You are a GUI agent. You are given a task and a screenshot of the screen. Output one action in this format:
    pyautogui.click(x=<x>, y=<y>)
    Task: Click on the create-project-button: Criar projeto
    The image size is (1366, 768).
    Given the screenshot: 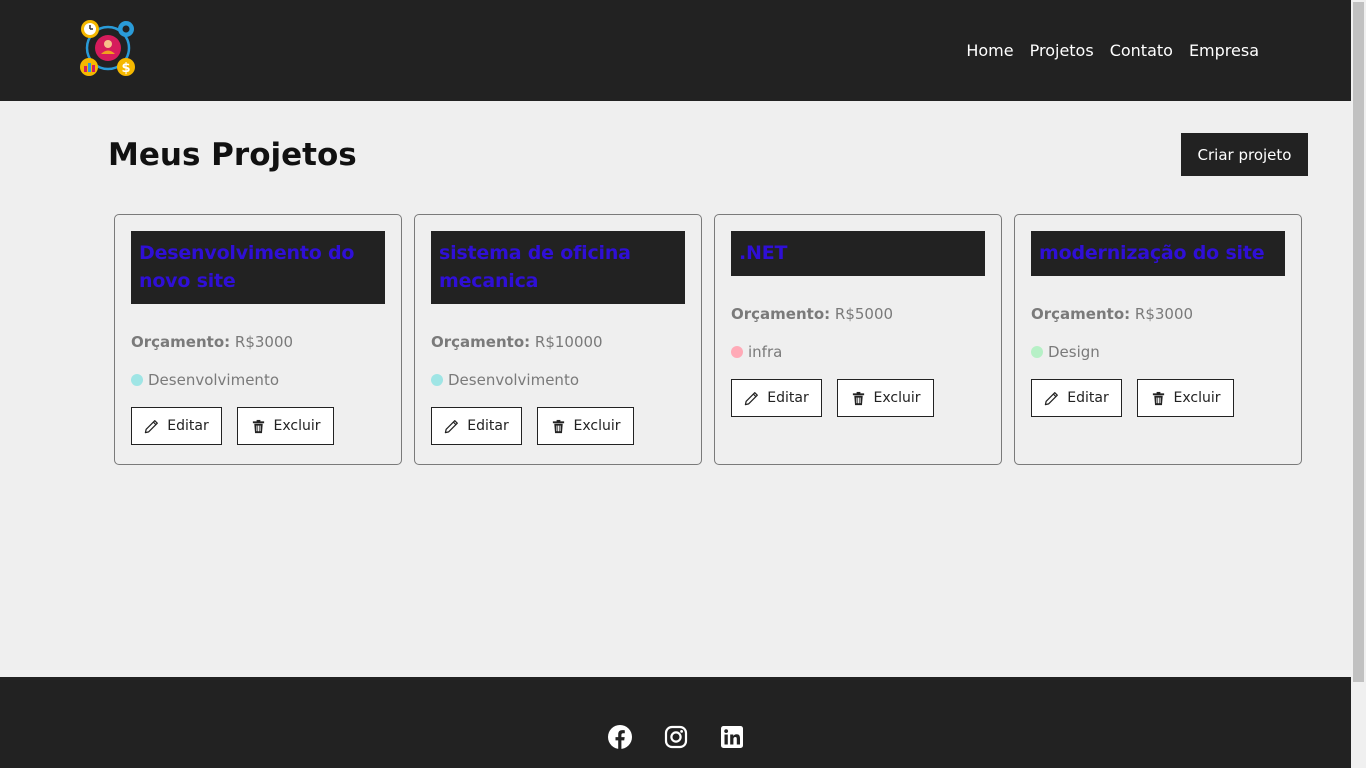 What is the action you would take?
    pyautogui.click(x=1244, y=154)
    